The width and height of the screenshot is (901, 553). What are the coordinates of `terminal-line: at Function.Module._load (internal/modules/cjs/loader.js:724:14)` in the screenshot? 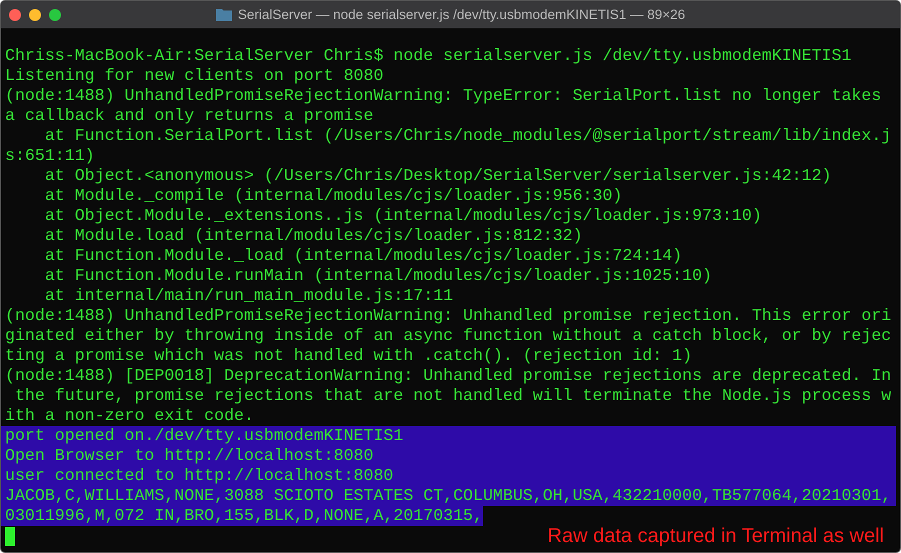 It's located at (363, 256).